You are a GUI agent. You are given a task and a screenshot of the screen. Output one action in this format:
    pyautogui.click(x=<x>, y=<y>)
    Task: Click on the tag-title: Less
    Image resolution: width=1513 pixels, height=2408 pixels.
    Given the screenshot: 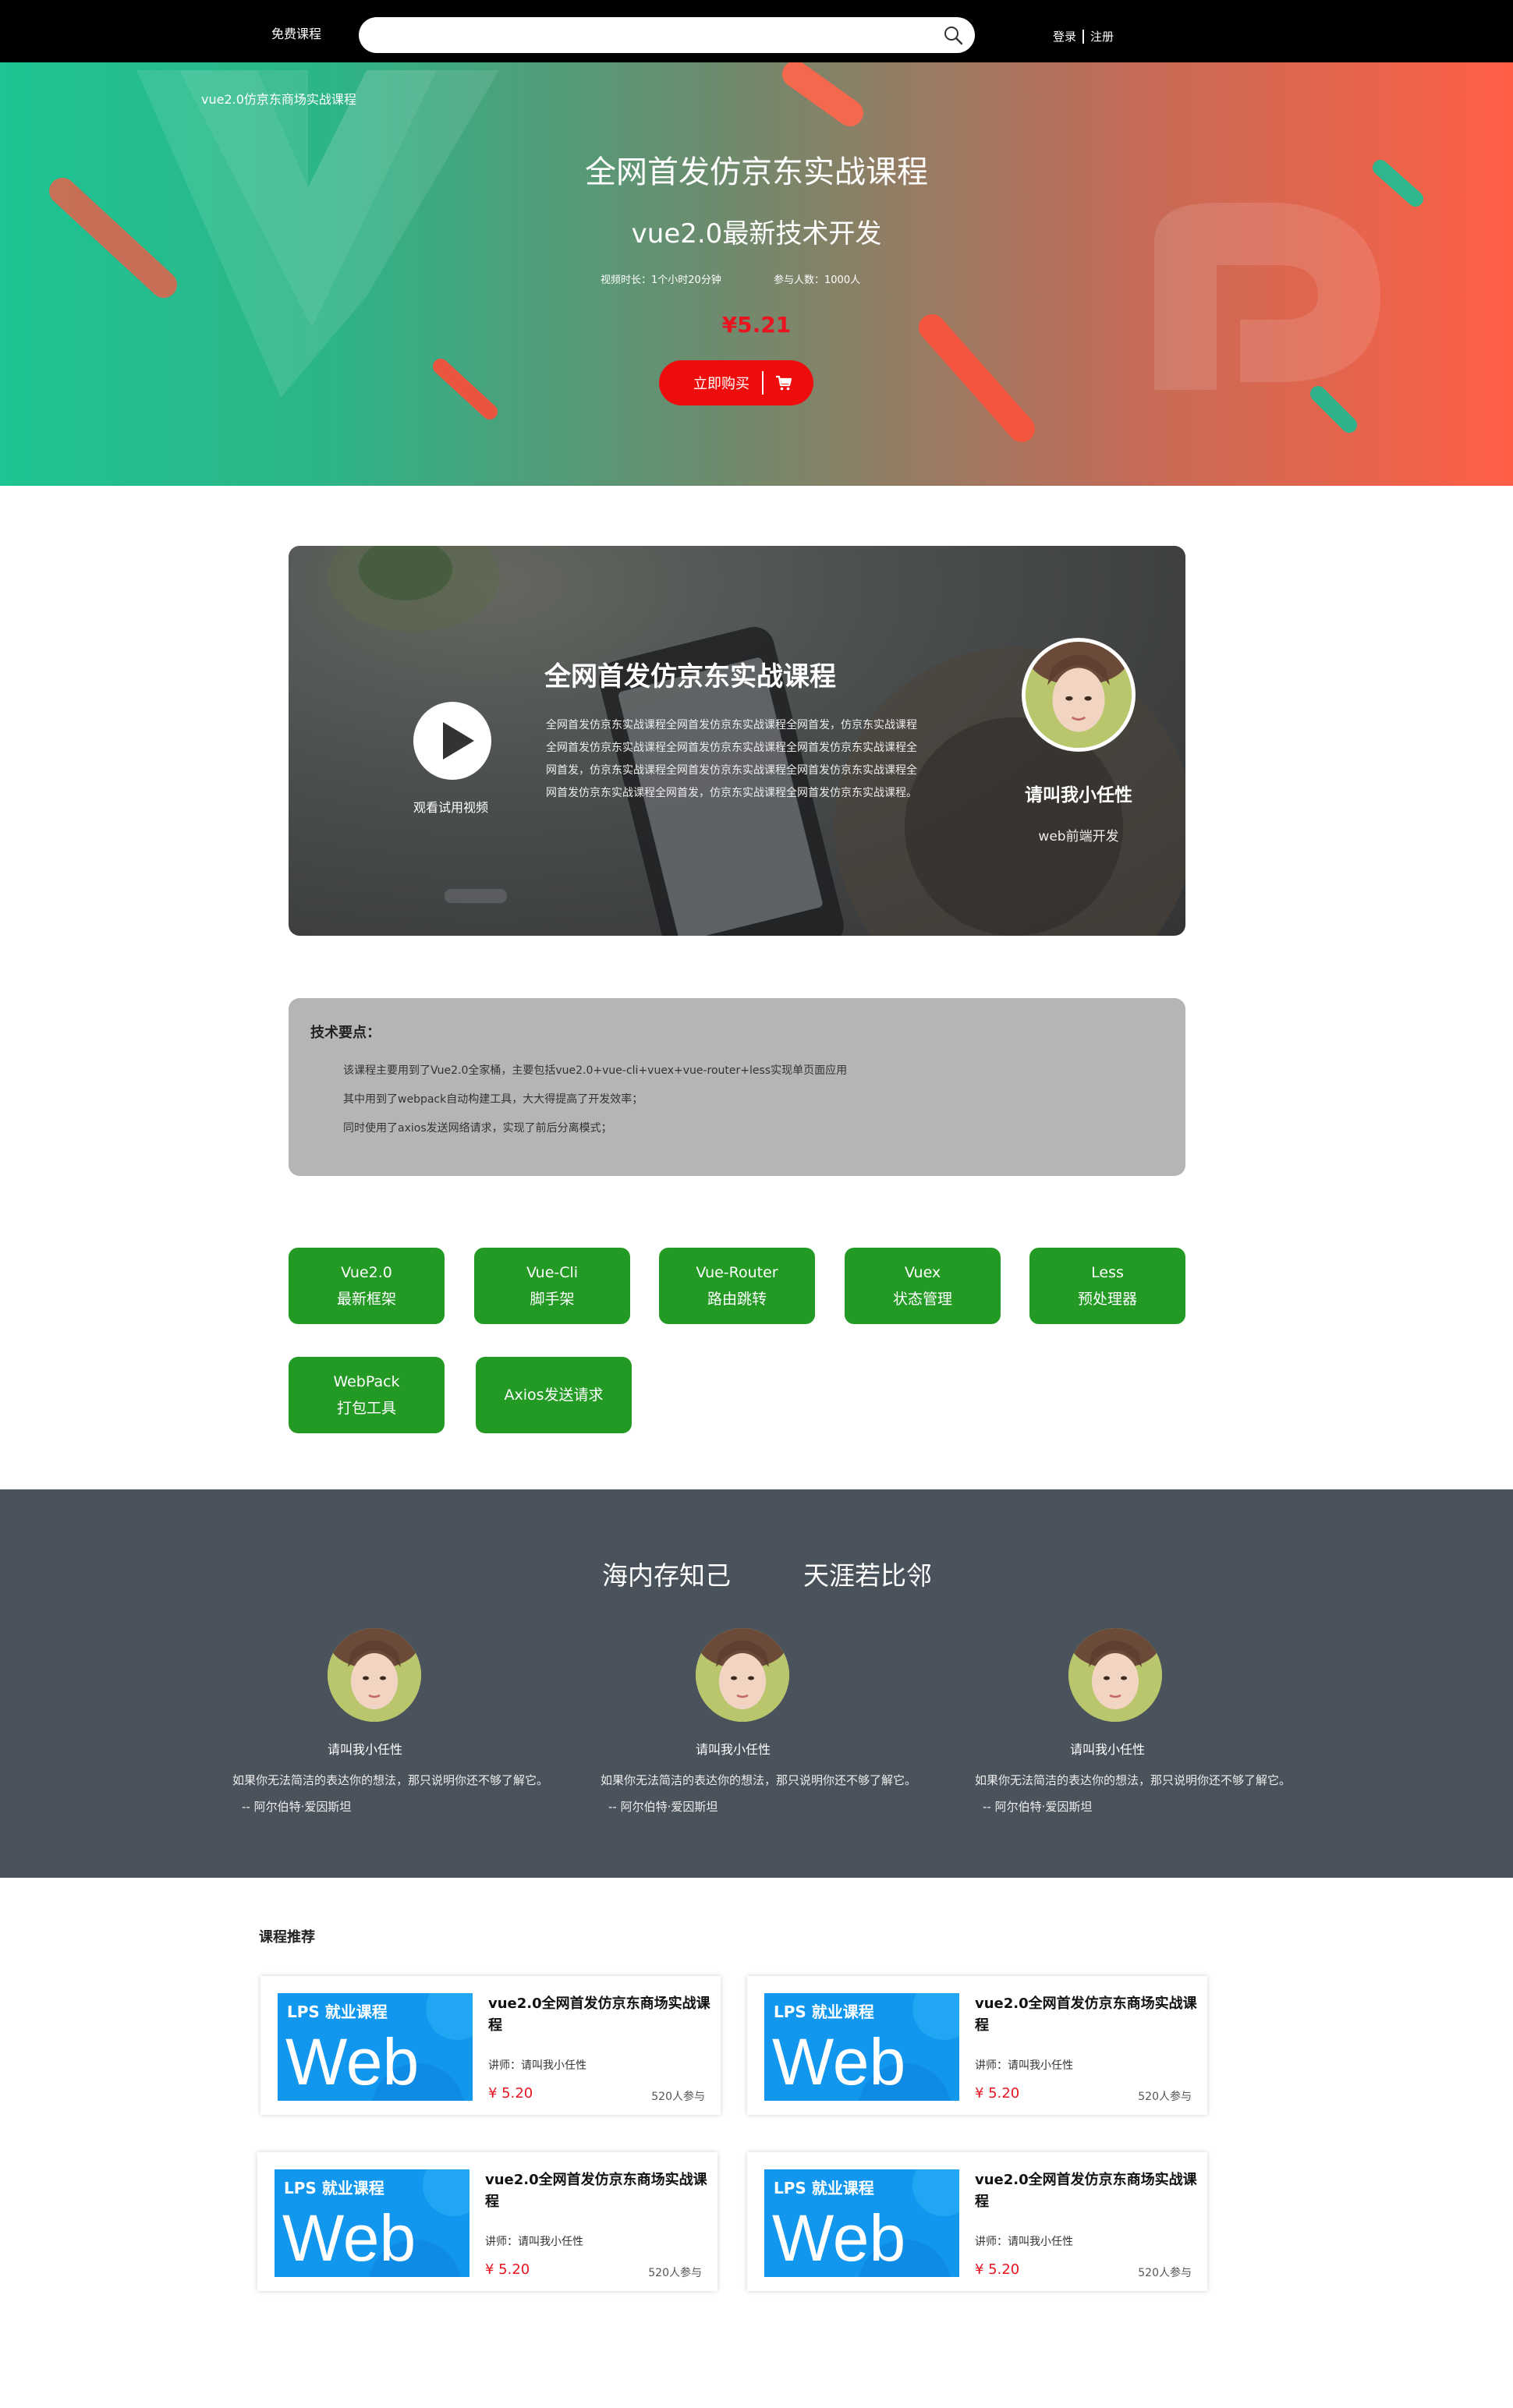 What is the action you would take?
    pyautogui.click(x=1107, y=1272)
    